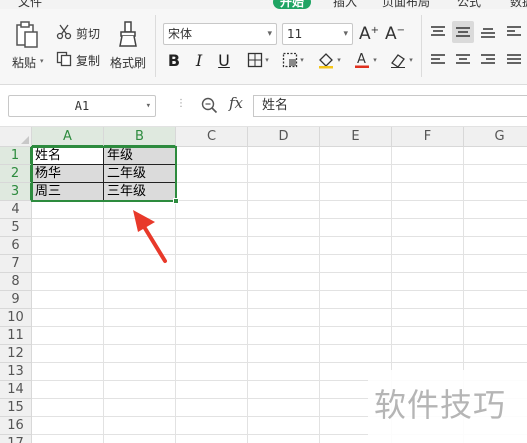 The height and width of the screenshot is (443, 527). Describe the element at coordinates (514, 60) in the screenshot. I see `justify-button` at that location.